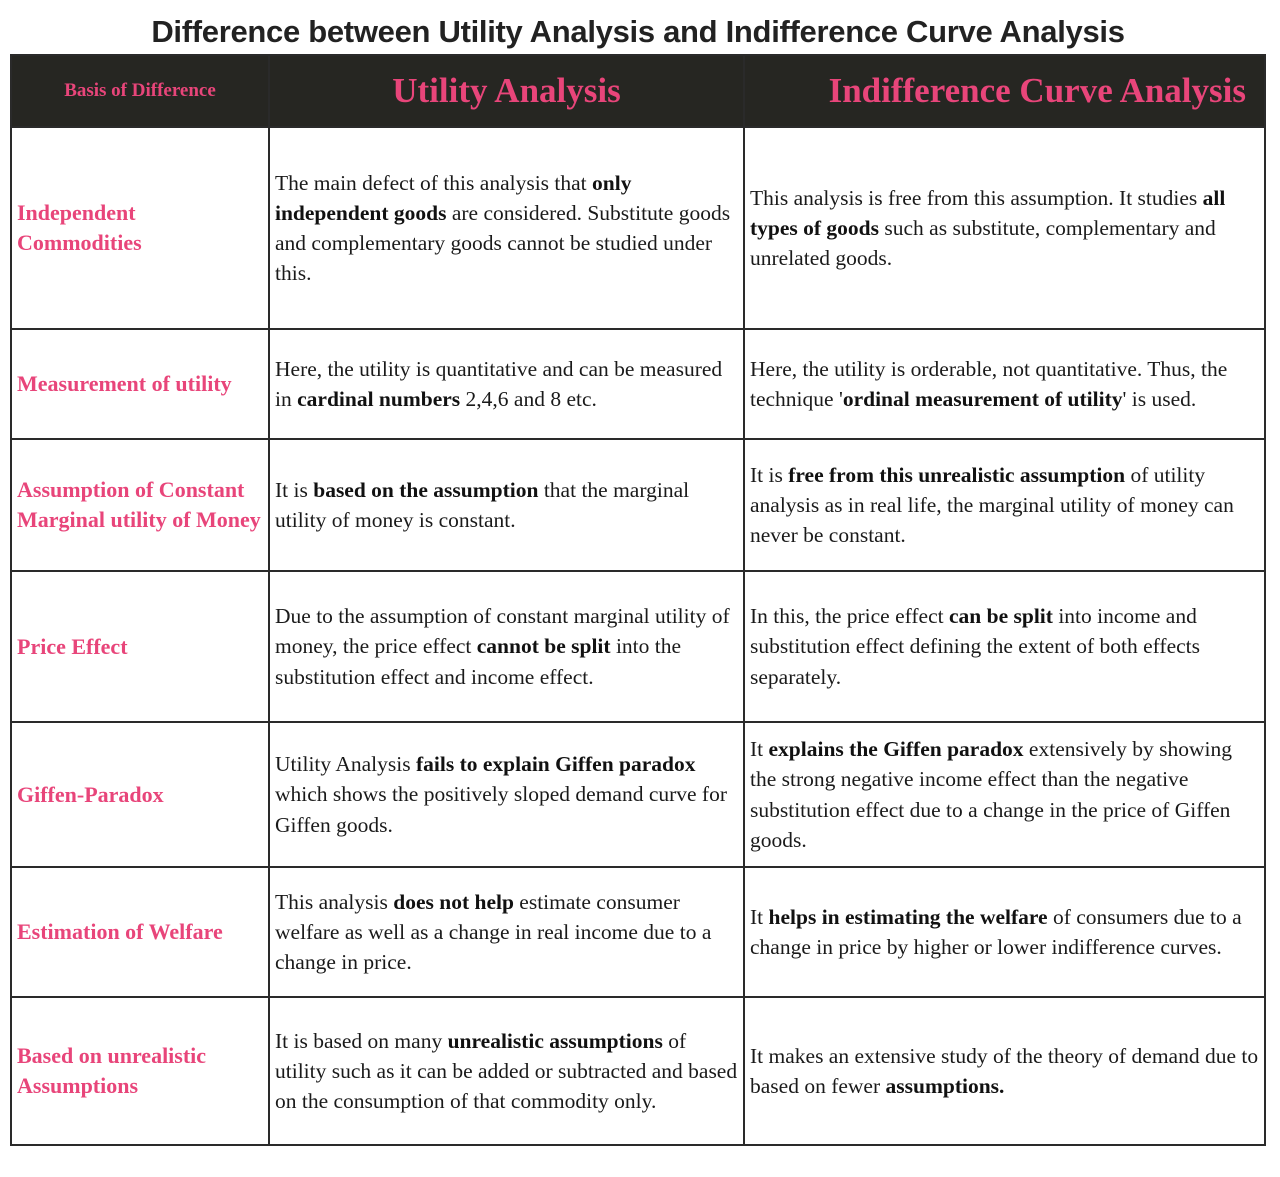  Describe the element at coordinates (434, 182) in the screenshot. I see `text-segment: The main defect of this analysis that` at that location.